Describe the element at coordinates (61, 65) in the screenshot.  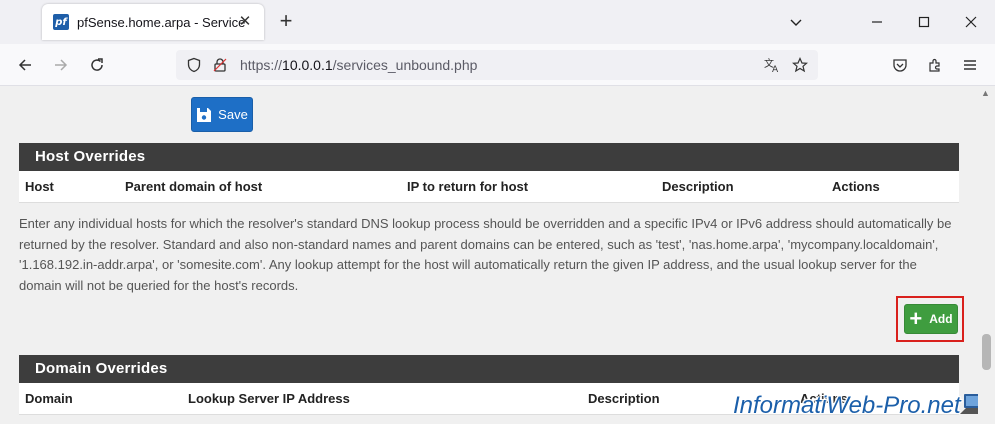
I see `forward-arrow-icon` at that location.